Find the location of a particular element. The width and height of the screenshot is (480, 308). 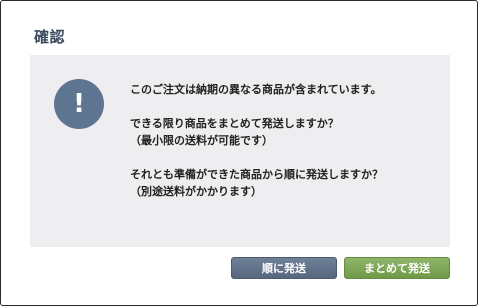

message-line-ship-together-question: できる限り商品をまとめて発送しますか？ is located at coordinates (234, 123).